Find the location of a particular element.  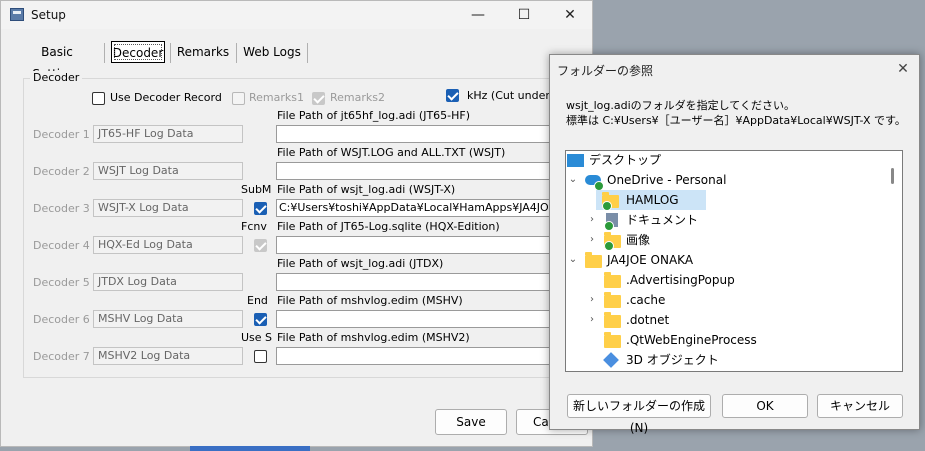

end-checkbox is located at coordinates (260, 319).